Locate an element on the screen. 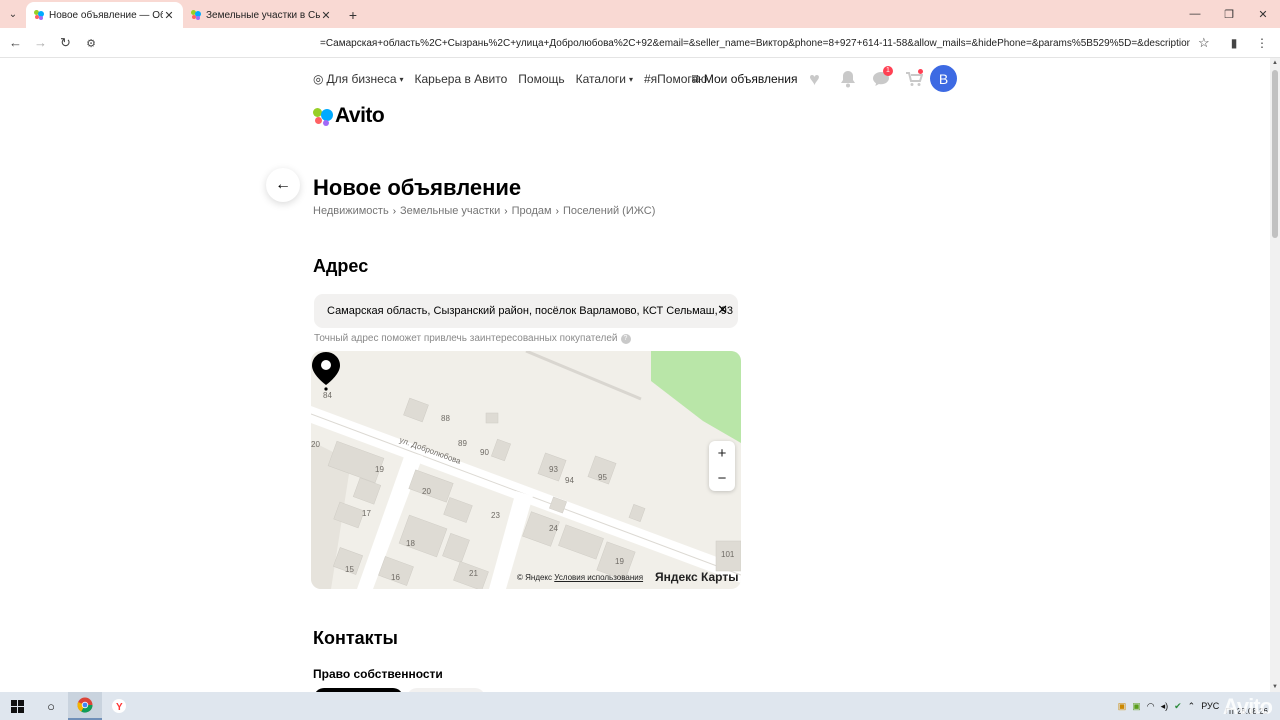  tray-show-hidden-icon: ⌃ is located at coordinates (1192, 706).